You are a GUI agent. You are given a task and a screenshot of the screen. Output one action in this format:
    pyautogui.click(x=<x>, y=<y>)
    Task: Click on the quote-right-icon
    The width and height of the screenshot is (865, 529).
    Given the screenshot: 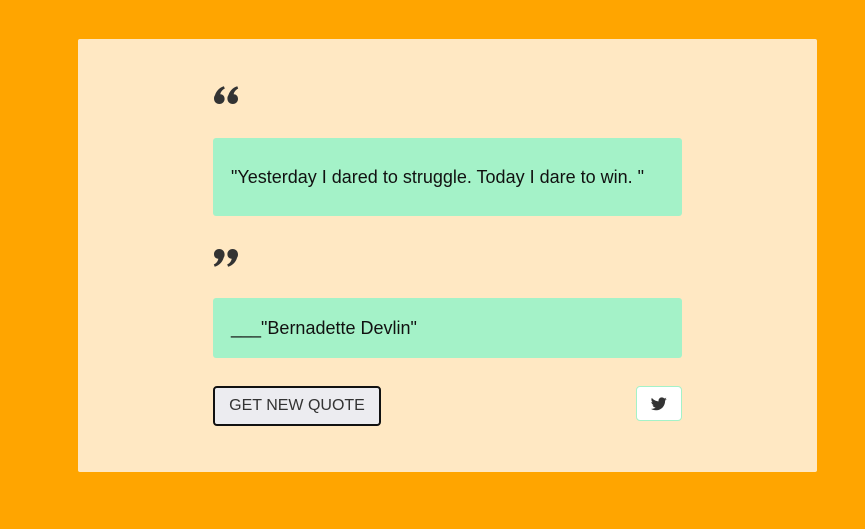 What is the action you would take?
    pyautogui.click(x=226, y=256)
    